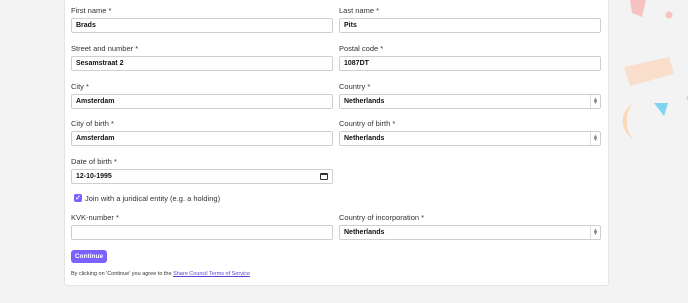  Describe the element at coordinates (470, 63) in the screenshot. I see `postal-code-field: 1087DT` at that location.